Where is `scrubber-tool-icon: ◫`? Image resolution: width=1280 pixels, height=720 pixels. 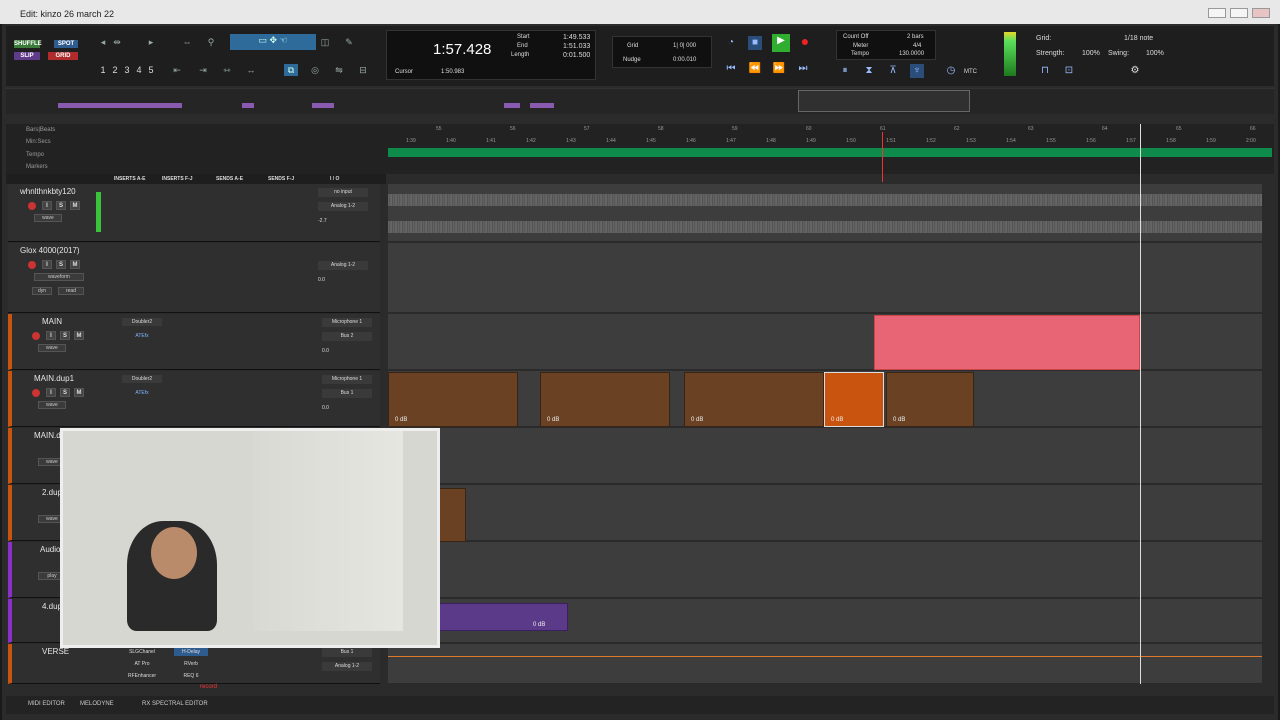 scrubber-tool-icon: ◫ is located at coordinates (325, 42).